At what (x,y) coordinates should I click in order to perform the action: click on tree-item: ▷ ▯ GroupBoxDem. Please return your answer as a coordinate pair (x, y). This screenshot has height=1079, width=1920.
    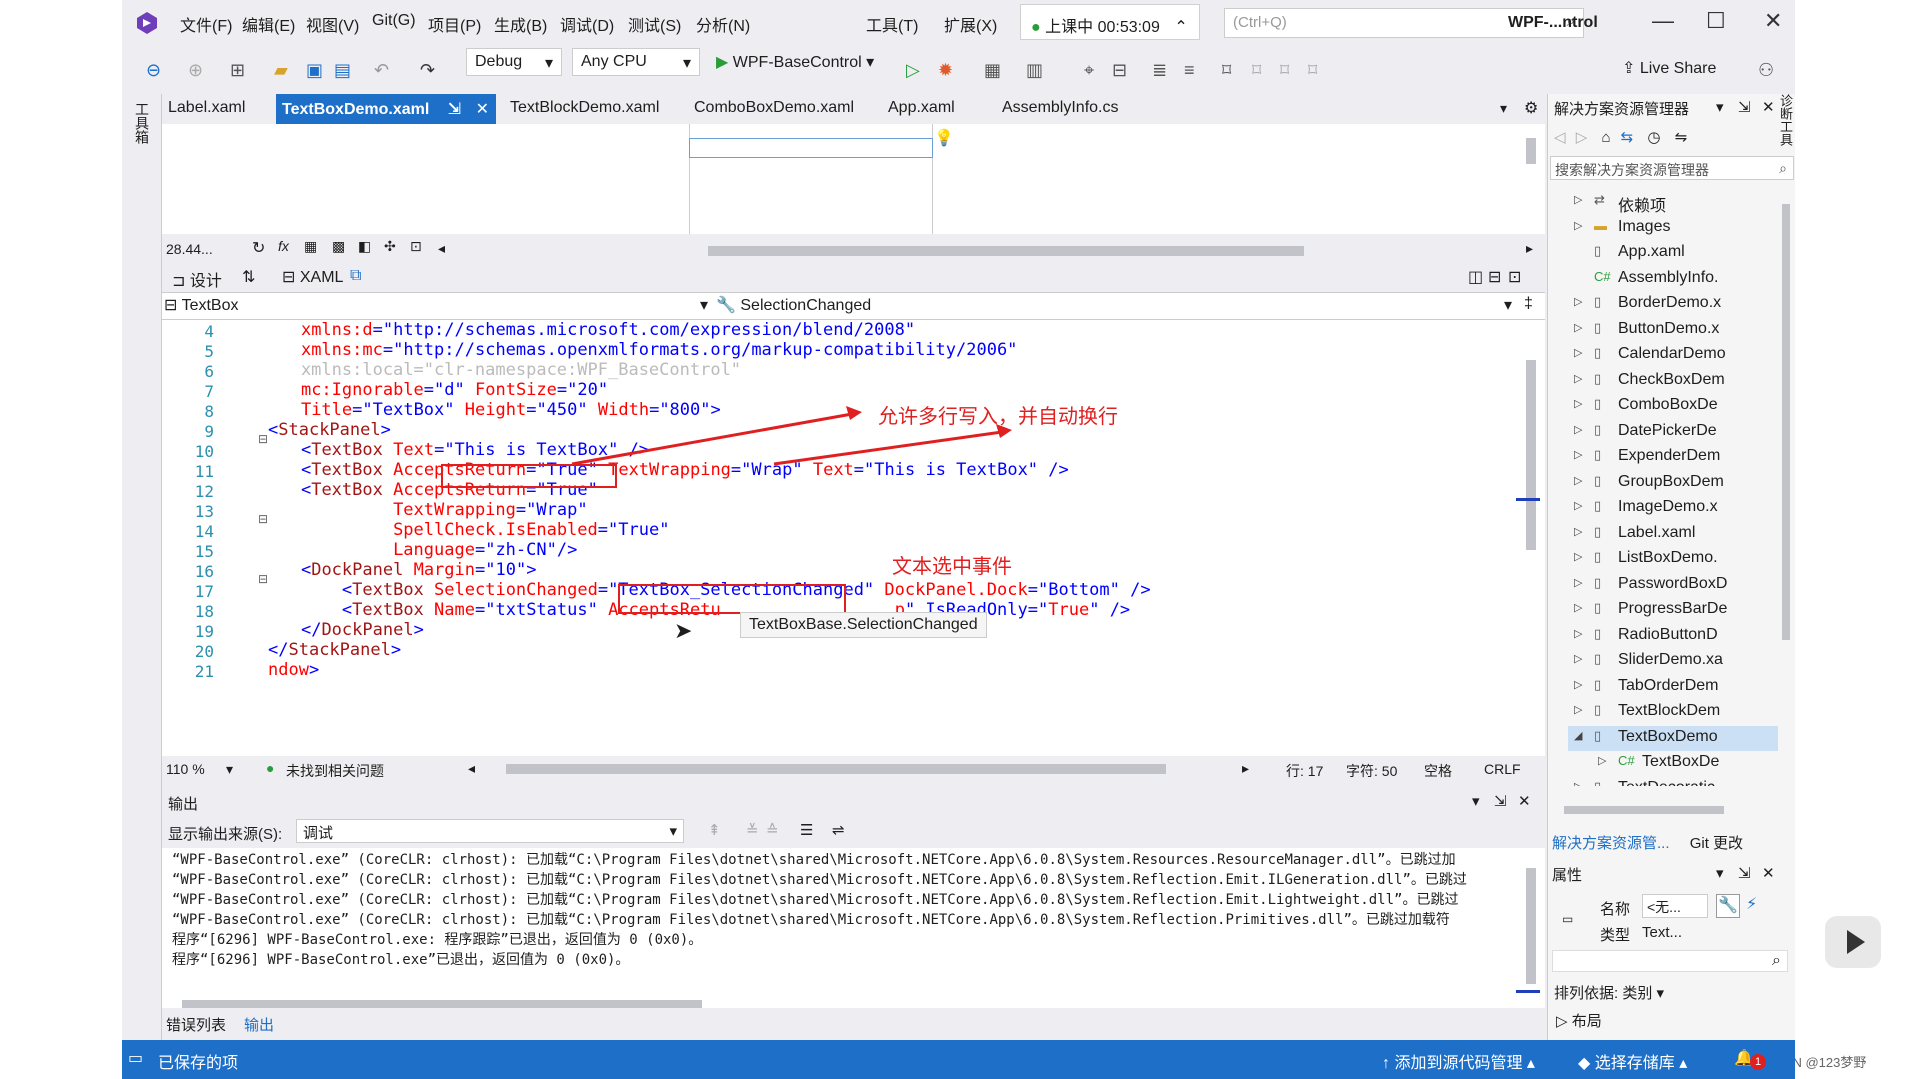
    Looking at the image, I should click on (1673, 483).